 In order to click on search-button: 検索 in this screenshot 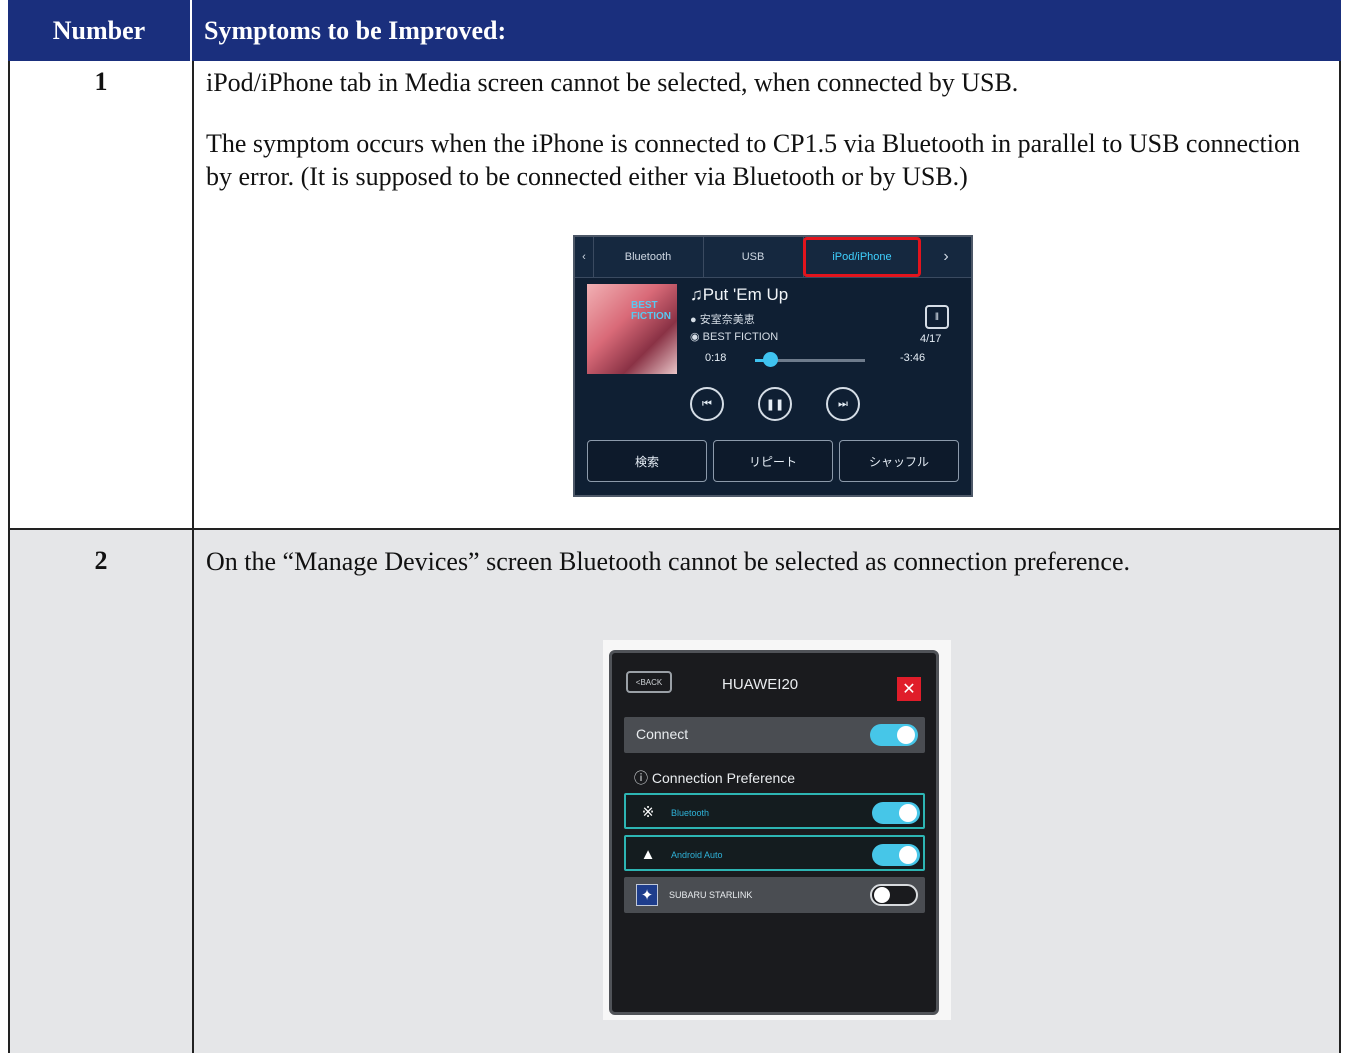, I will do `click(647, 461)`.